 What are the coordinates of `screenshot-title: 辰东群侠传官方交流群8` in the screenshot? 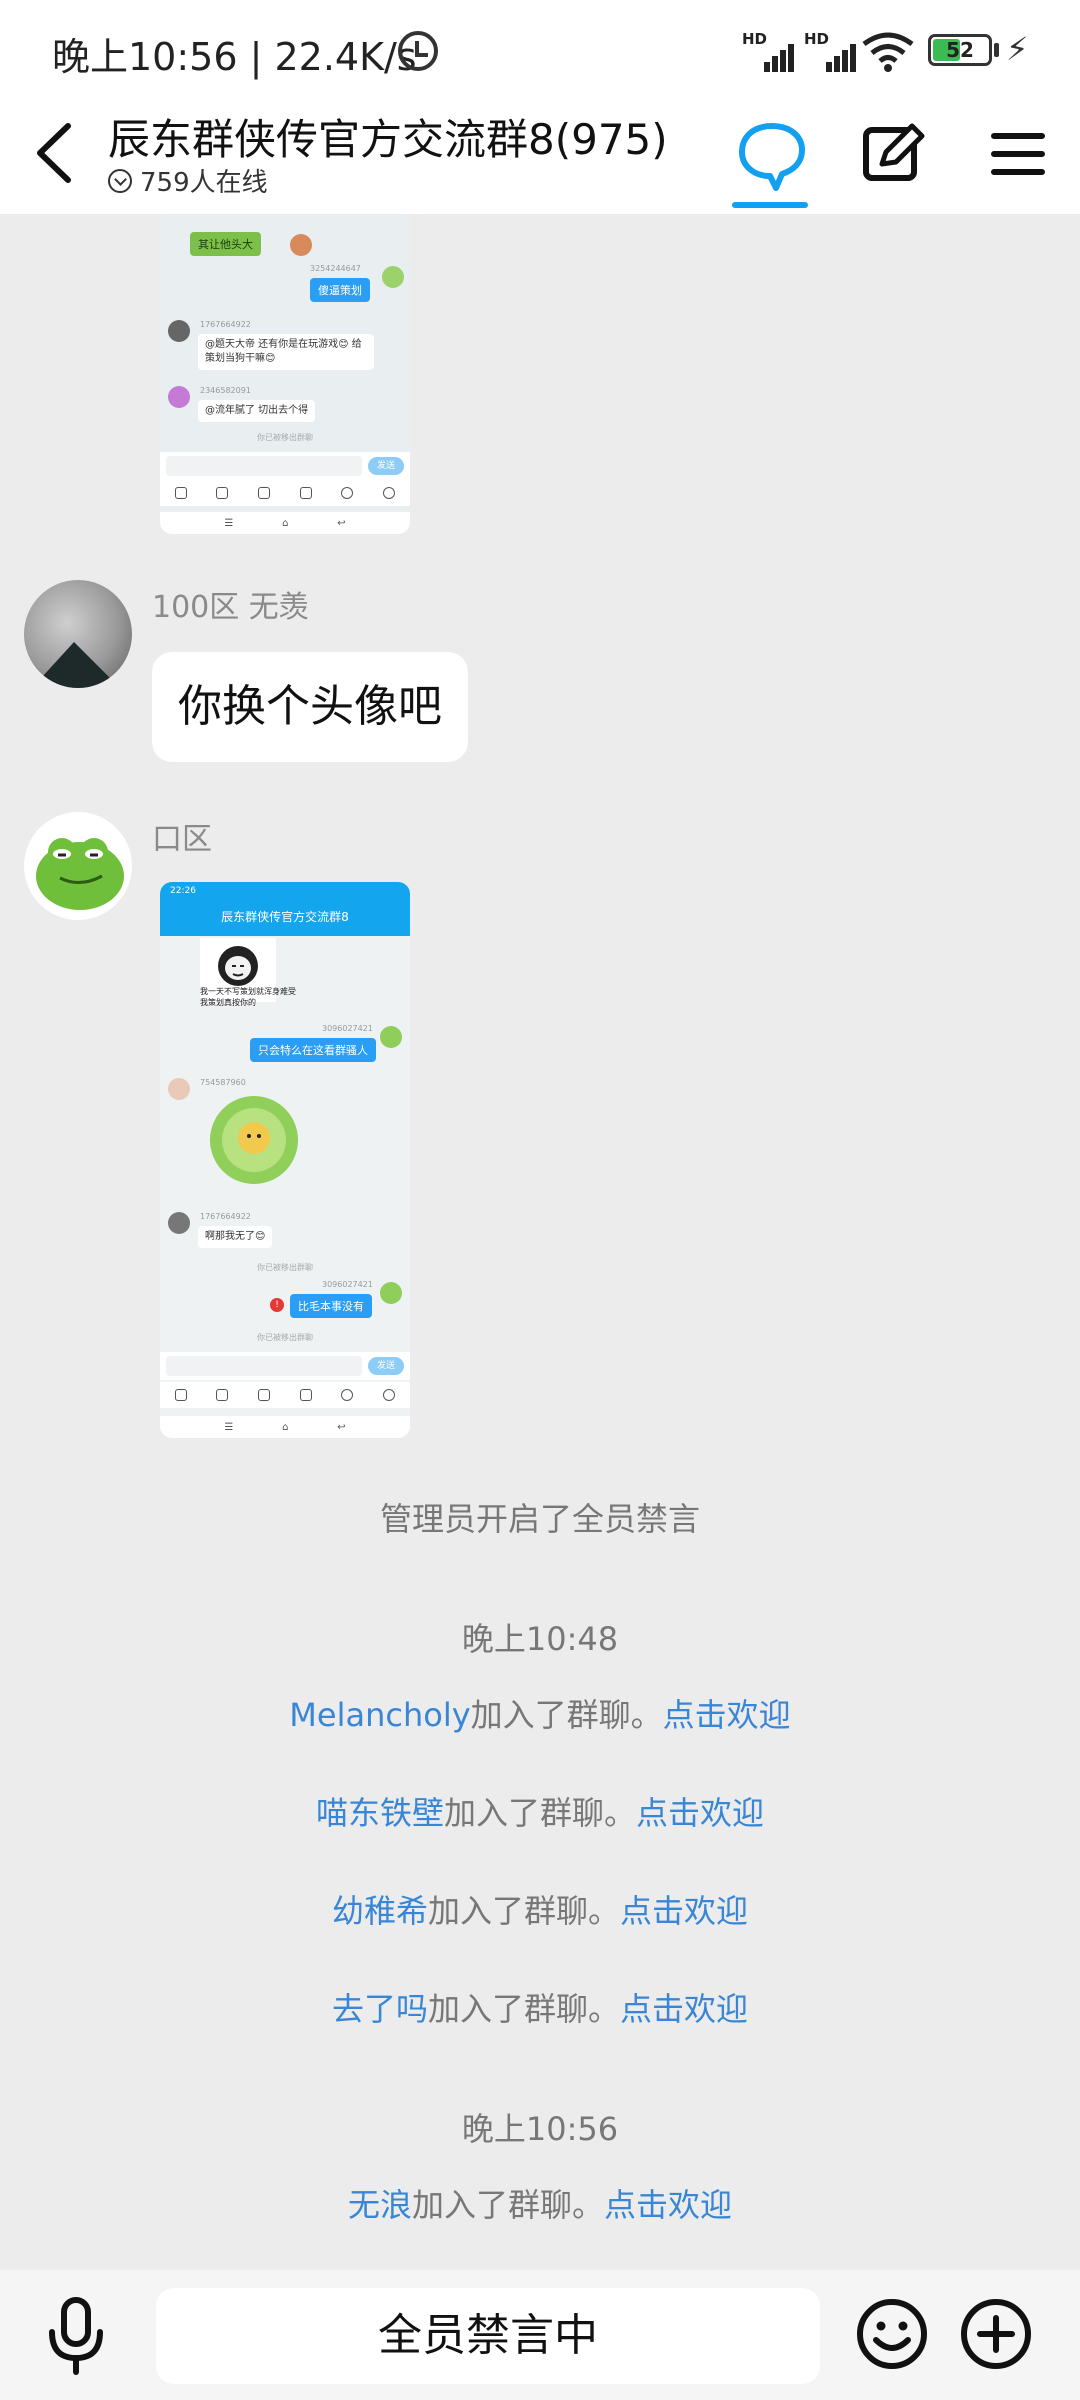 It's located at (285, 917).